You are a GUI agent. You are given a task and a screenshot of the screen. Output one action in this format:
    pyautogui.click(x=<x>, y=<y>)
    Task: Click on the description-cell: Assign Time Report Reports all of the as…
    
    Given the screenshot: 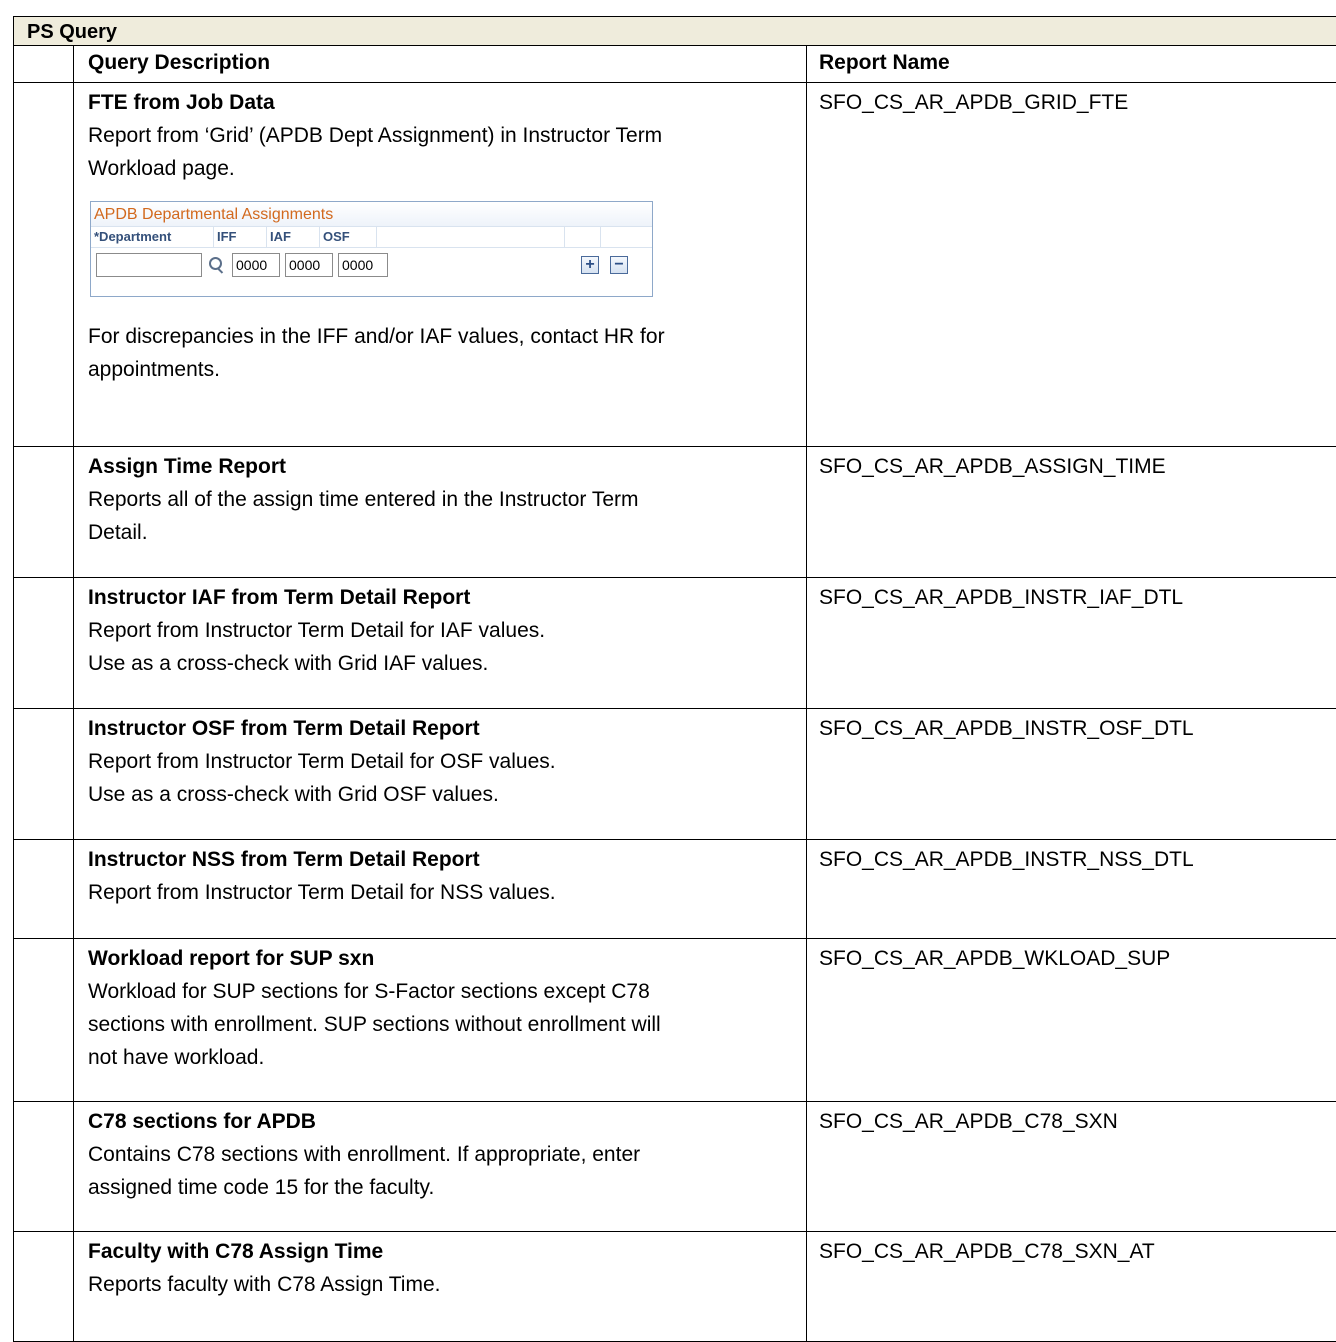 What is the action you would take?
    pyautogui.click(x=440, y=512)
    